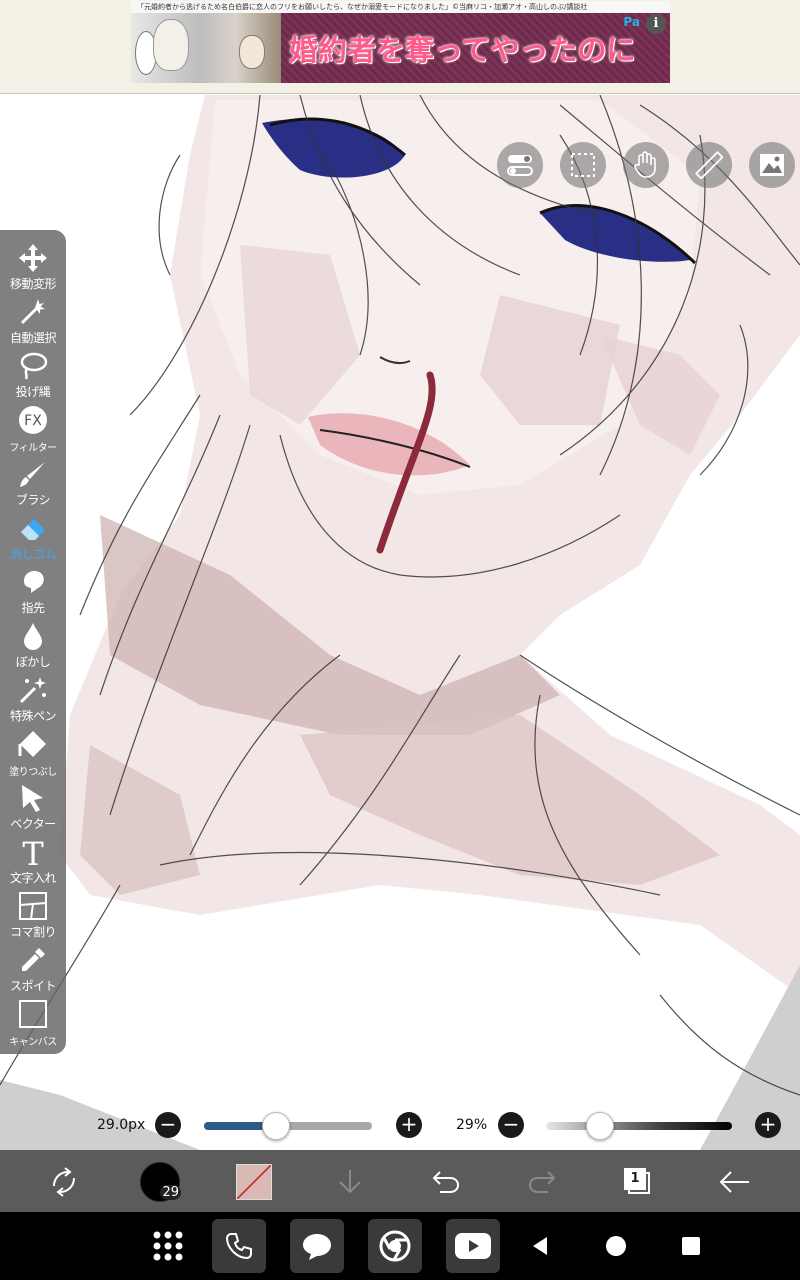  I want to click on svg-text: FX, so click(33, 421).